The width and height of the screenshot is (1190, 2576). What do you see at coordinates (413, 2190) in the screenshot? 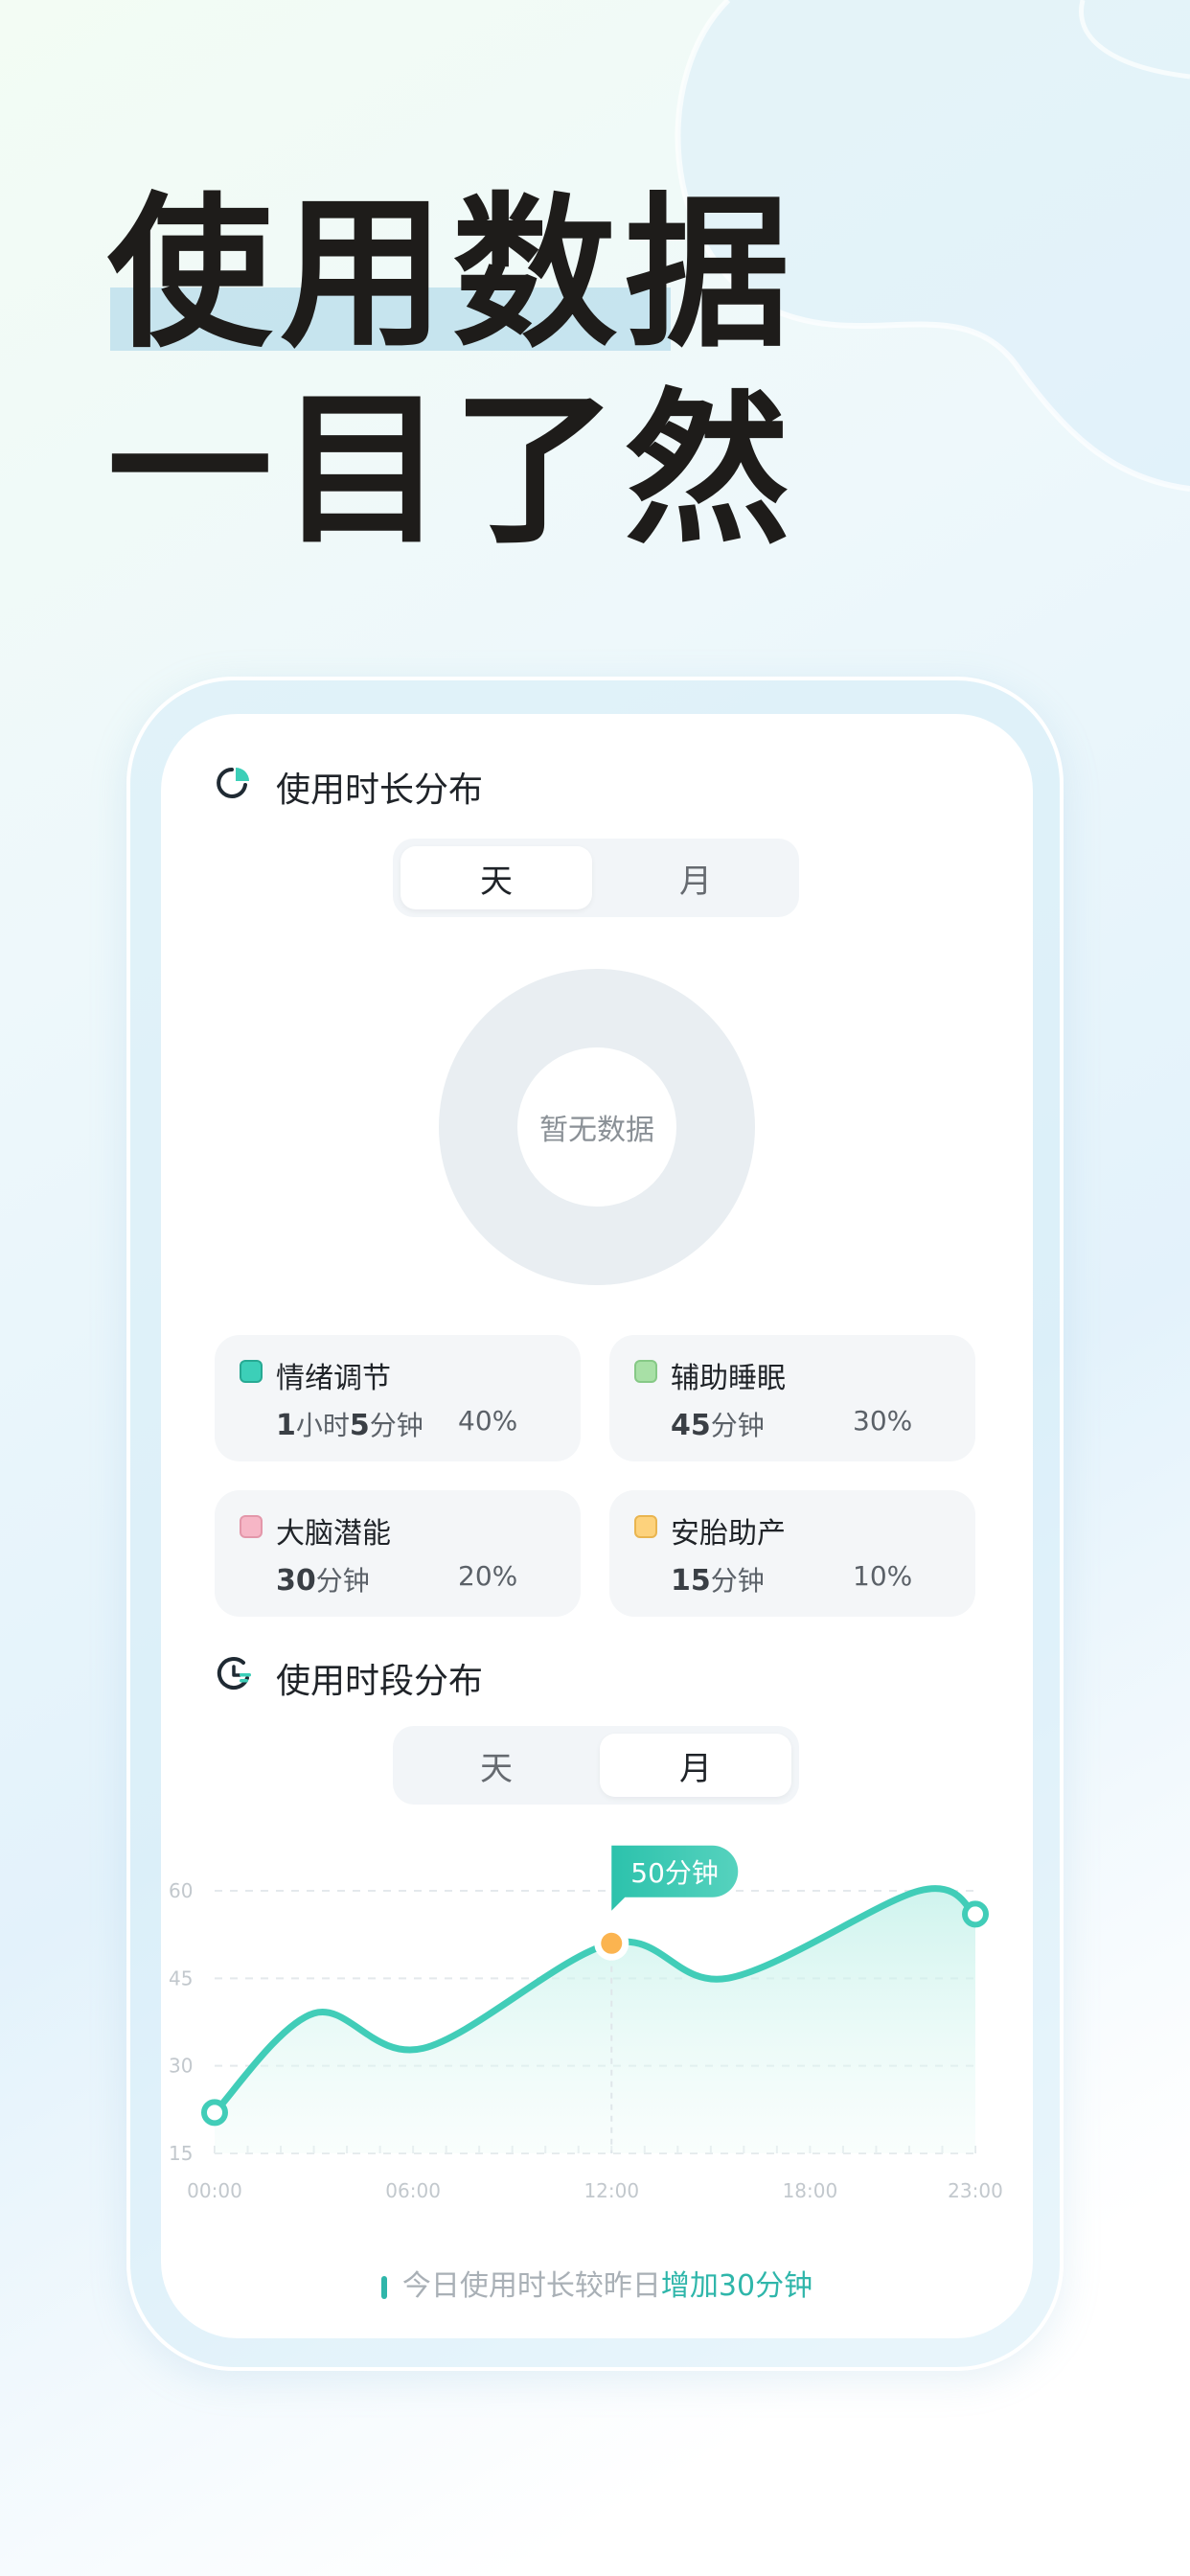
I see `x-tick-label: 06:00` at bounding box center [413, 2190].